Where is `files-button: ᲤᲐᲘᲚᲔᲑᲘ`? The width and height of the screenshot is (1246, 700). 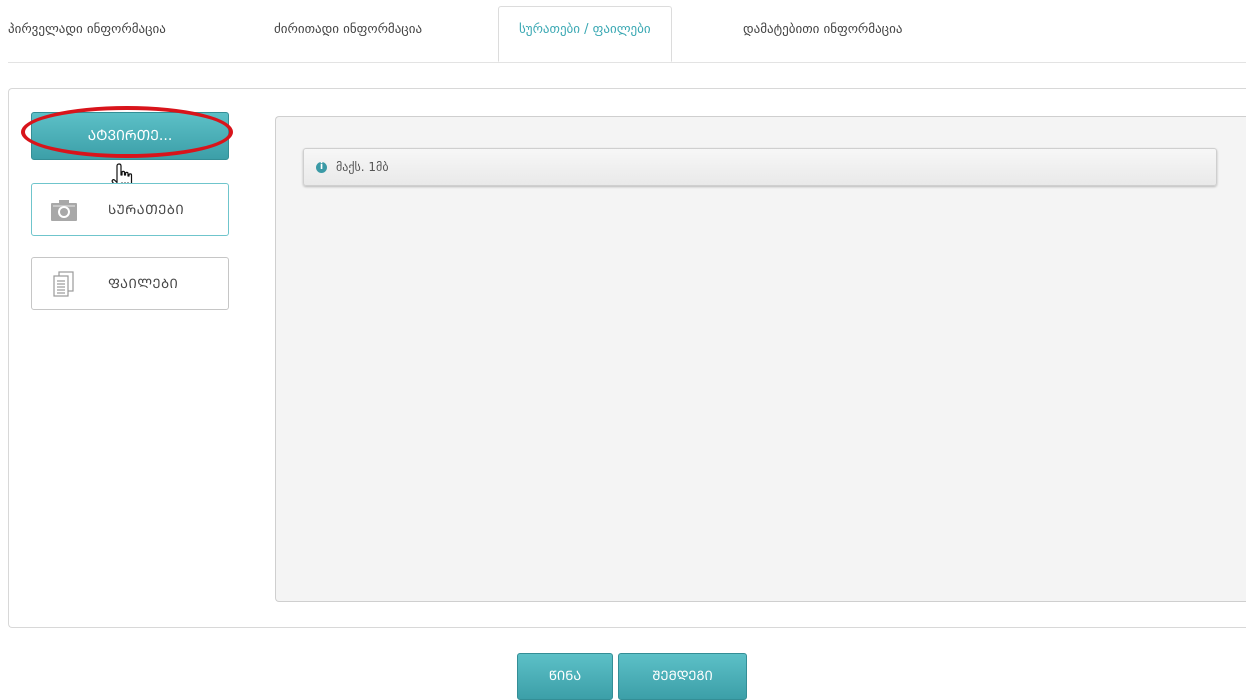
files-button: ᲤᲐᲘᲚᲔᲑᲘ is located at coordinates (130, 283).